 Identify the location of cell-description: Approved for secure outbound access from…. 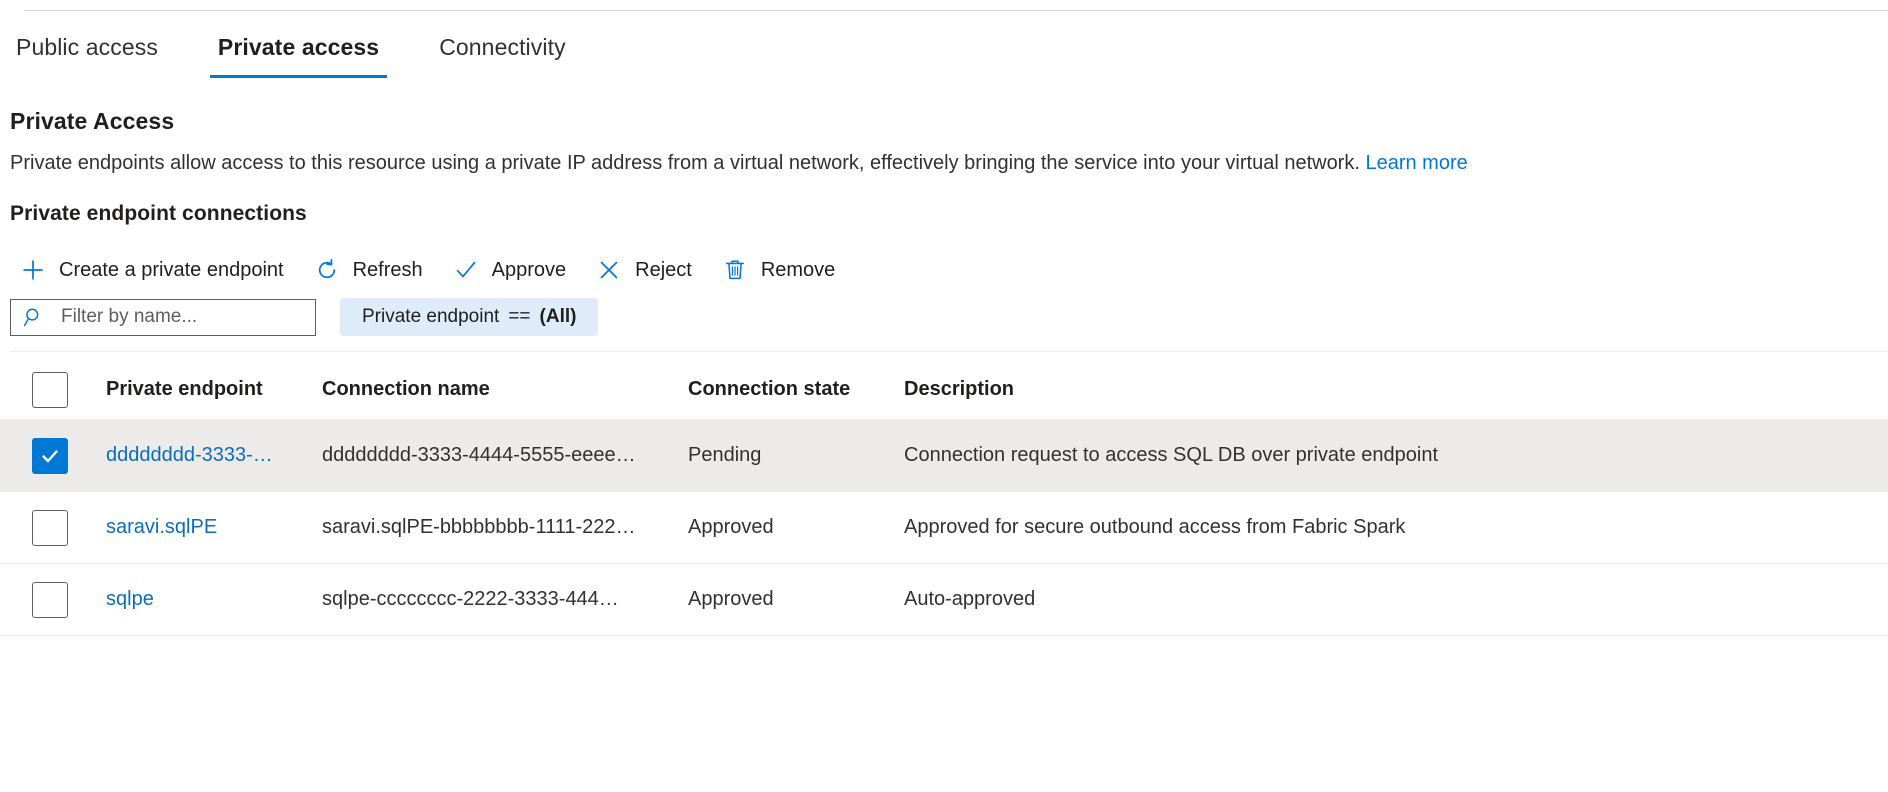
(1155, 527).